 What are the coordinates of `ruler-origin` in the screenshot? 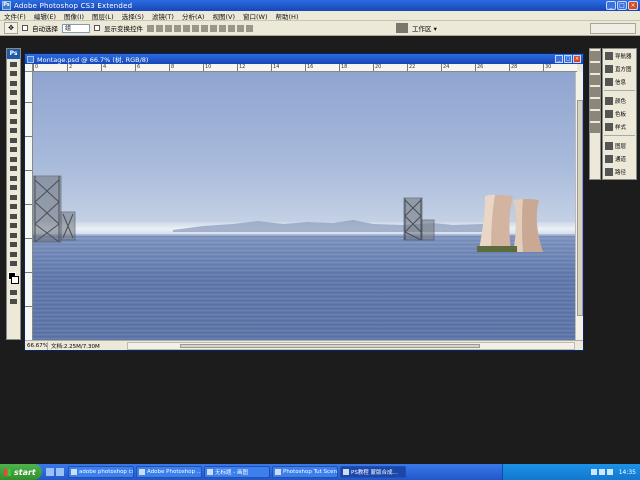 It's located at (29, 68).